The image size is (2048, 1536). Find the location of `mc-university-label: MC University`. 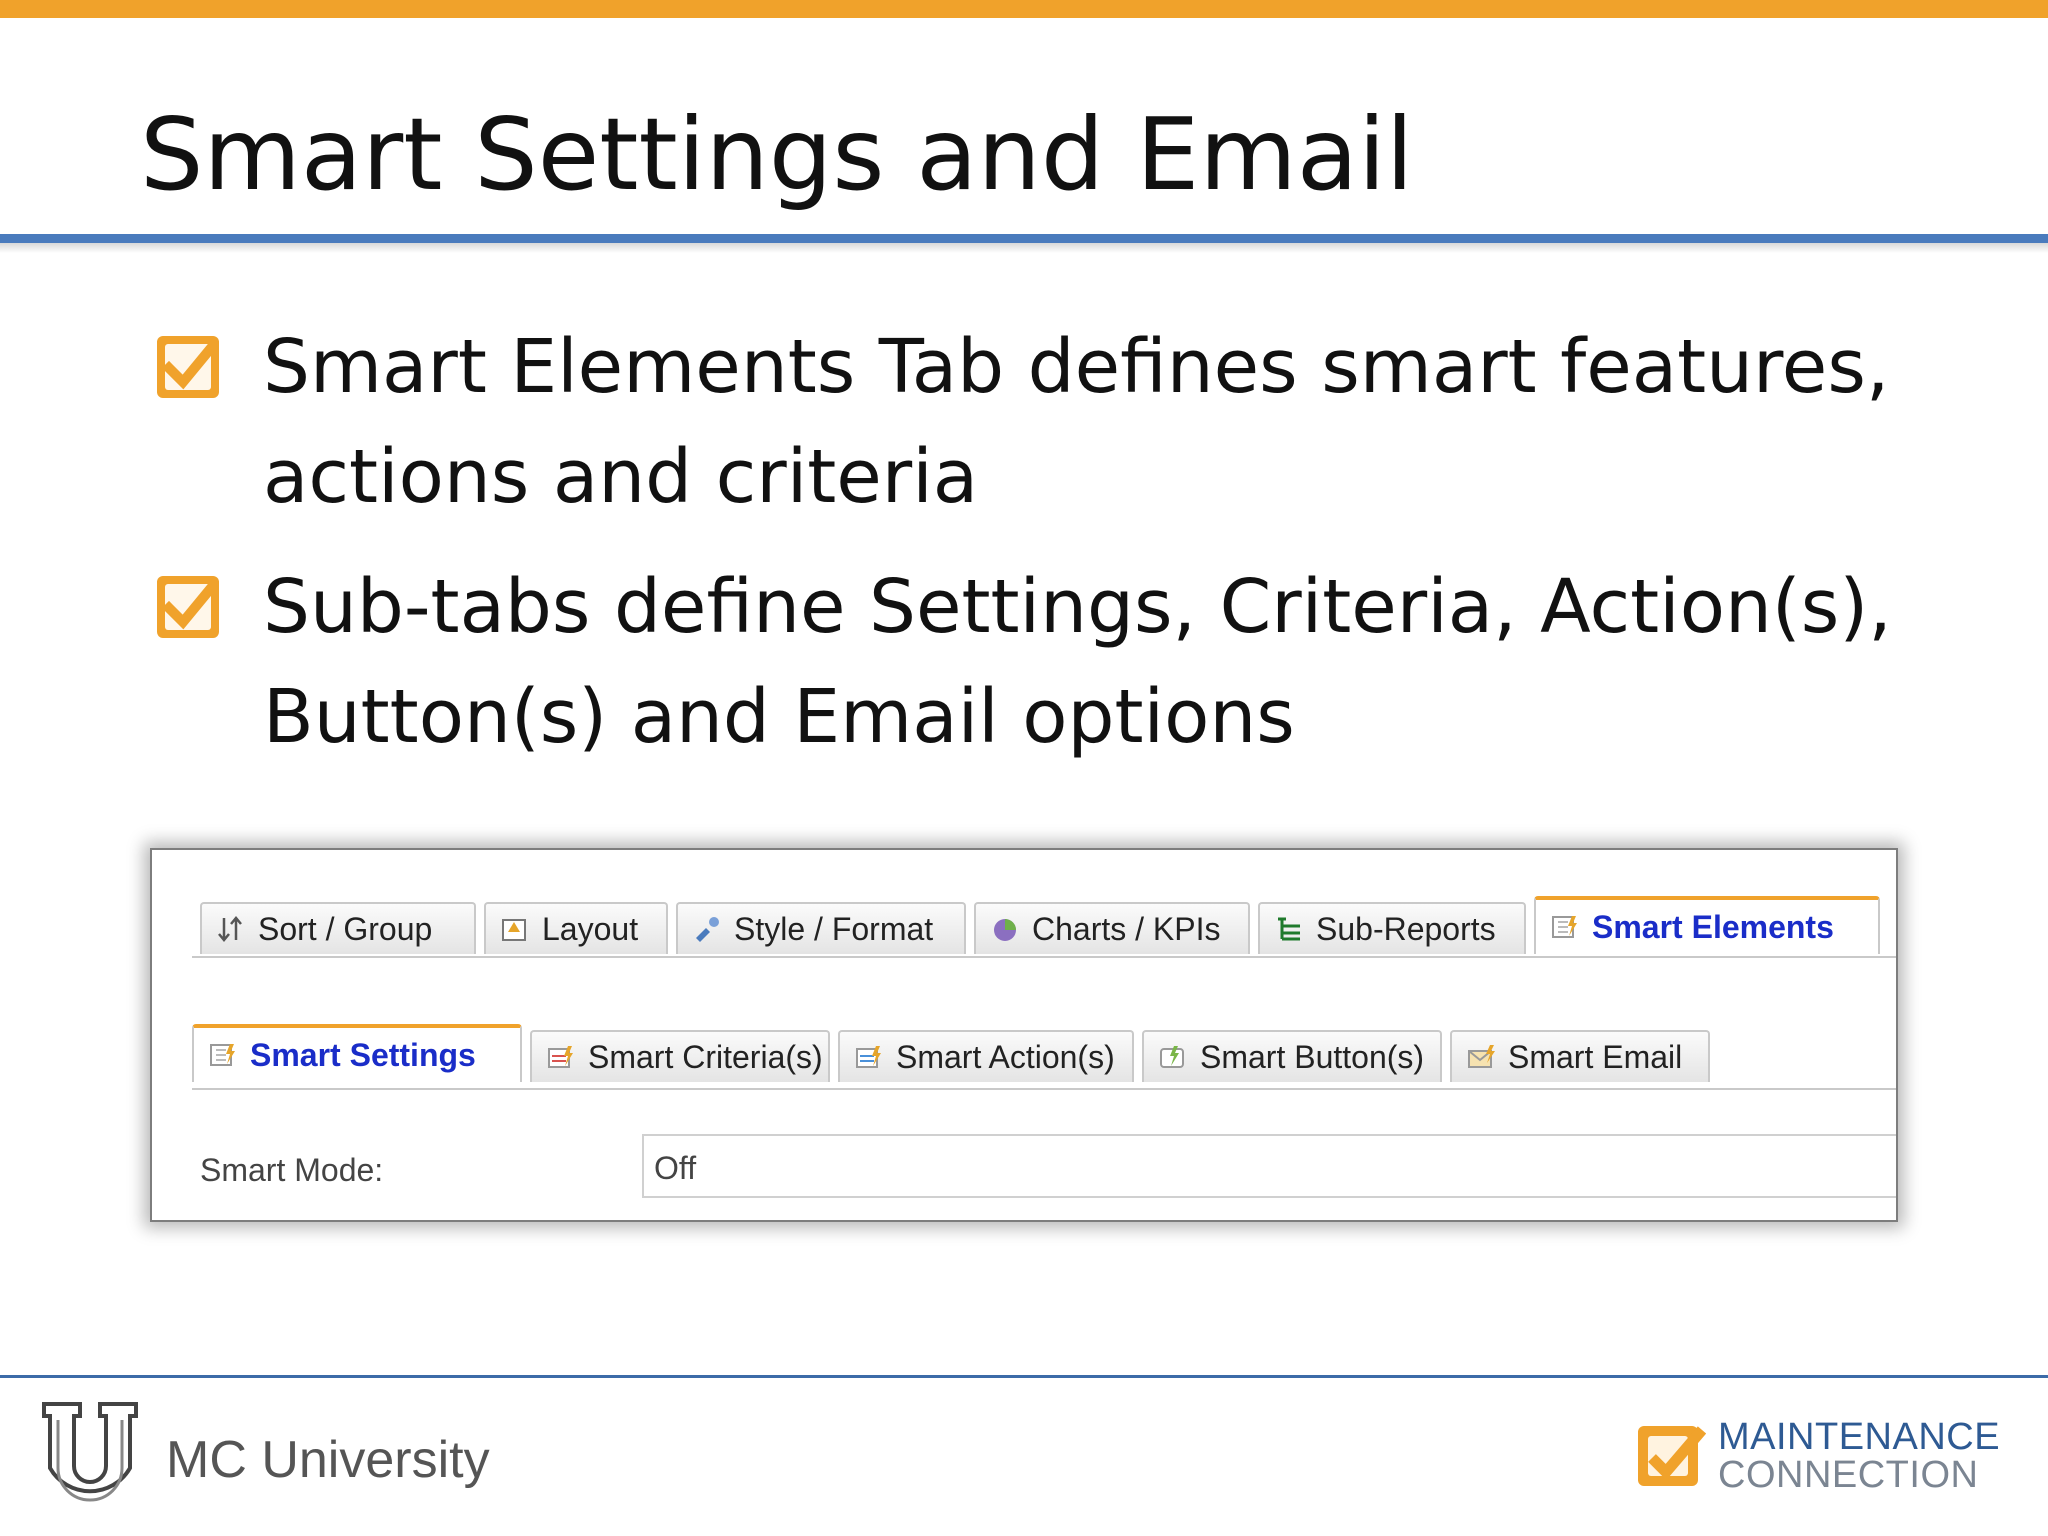

mc-university-label: MC University is located at coordinates (328, 1460).